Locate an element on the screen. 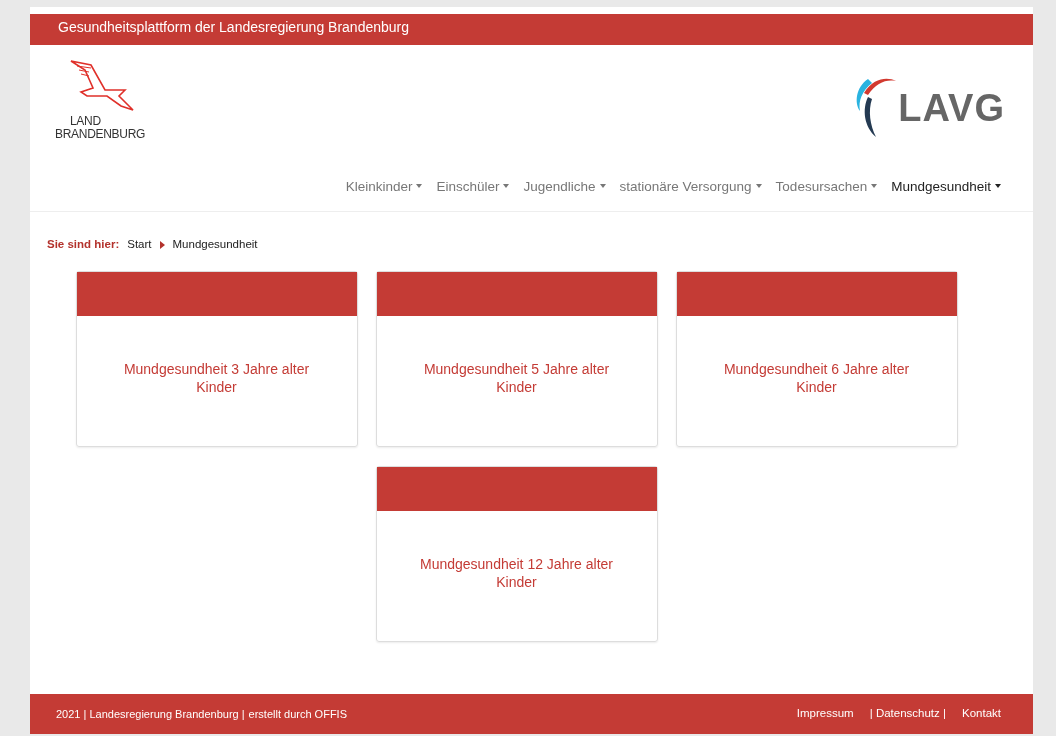 The height and width of the screenshot is (736, 1056). nav-menu-item: Kleinkinder is located at coordinates (384, 187).